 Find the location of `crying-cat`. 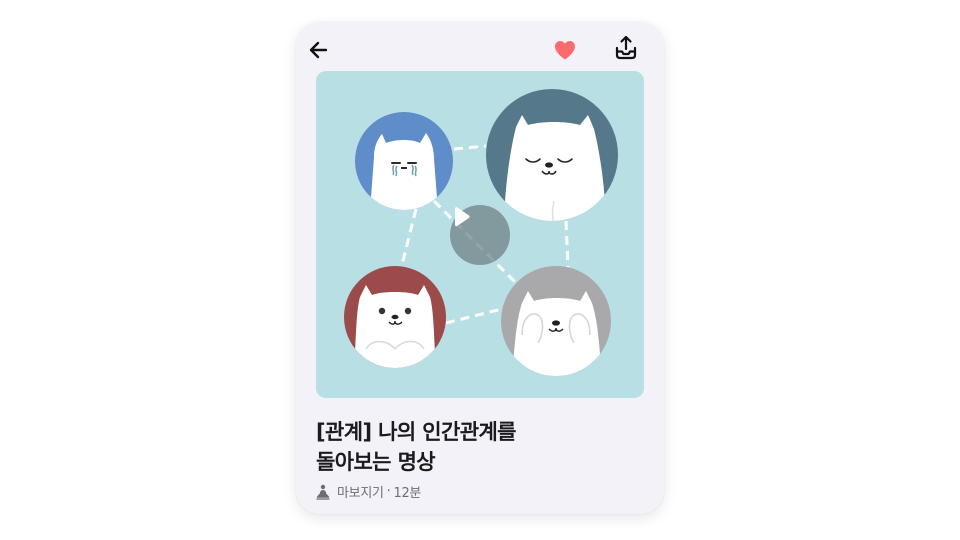

crying-cat is located at coordinates (404, 161).